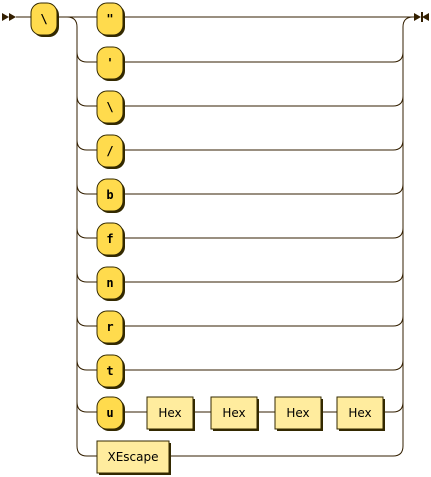 This screenshot has width=431, height=477. Describe the element at coordinates (239, 107) in the screenshot. I see `terminal-backslash: \` at that location.